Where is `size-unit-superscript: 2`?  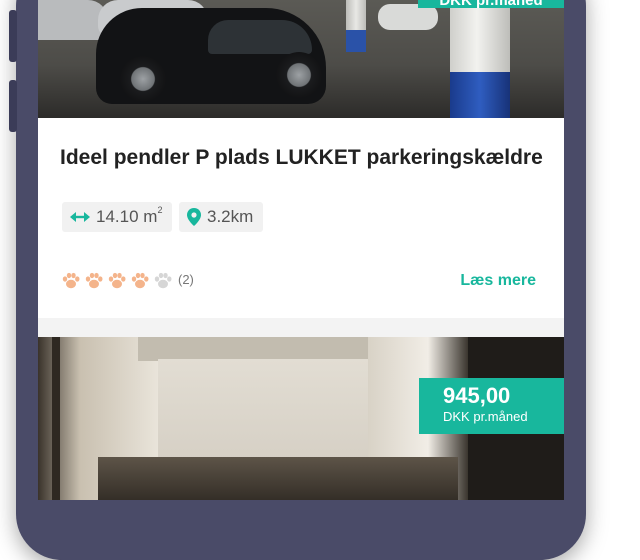 size-unit-superscript: 2 is located at coordinates (160, 210).